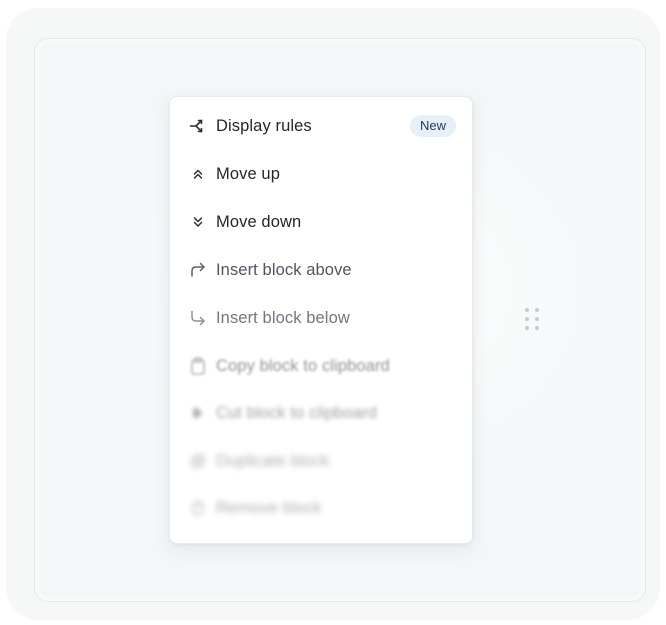 This screenshot has width=666, height=625. What do you see at coordinates (321, 174) in the screenshot?
I see `menu-item-move-up: Move up` at bounding box center [321, 174].